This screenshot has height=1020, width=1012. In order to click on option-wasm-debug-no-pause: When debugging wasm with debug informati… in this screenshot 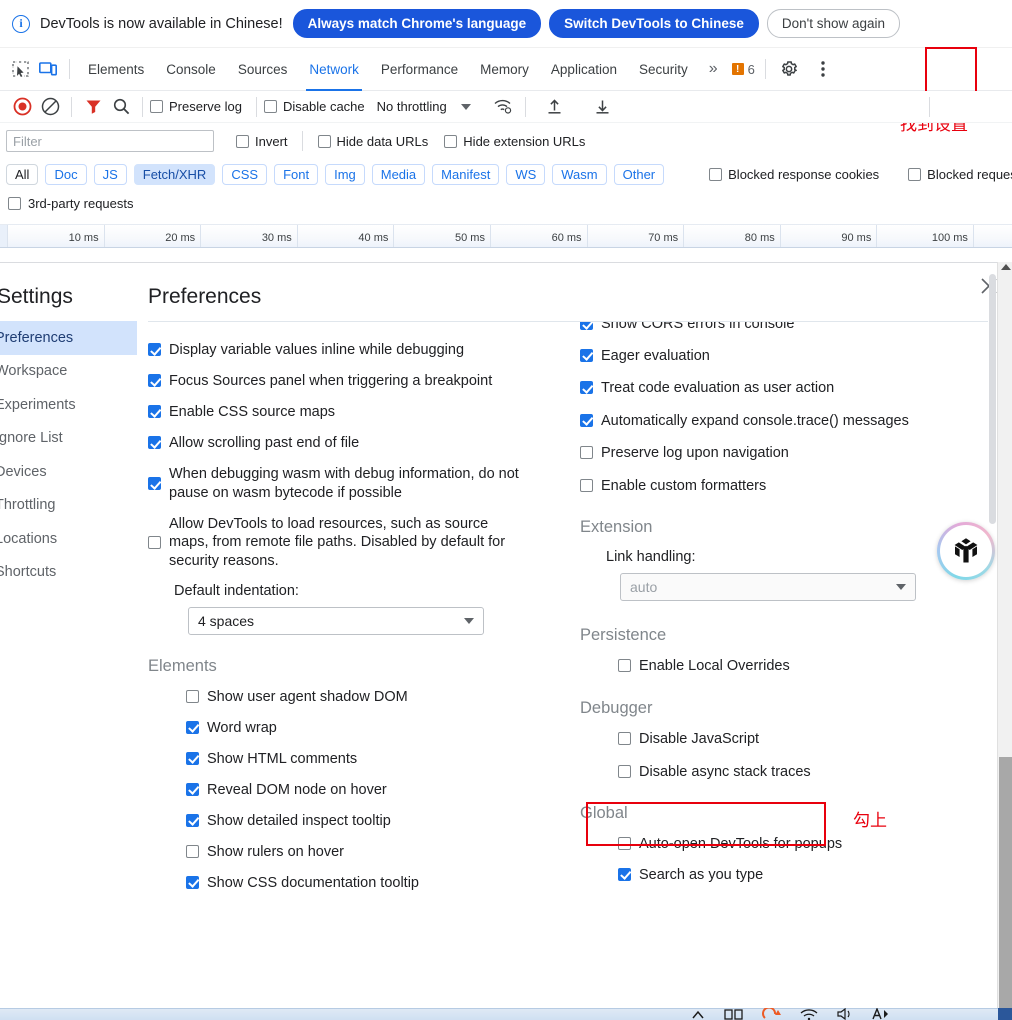, I will do `click(335, 483)`.